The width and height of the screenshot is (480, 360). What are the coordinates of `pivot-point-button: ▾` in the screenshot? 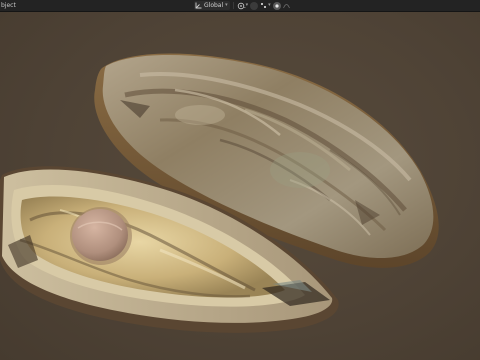 It's located at (243, 5).